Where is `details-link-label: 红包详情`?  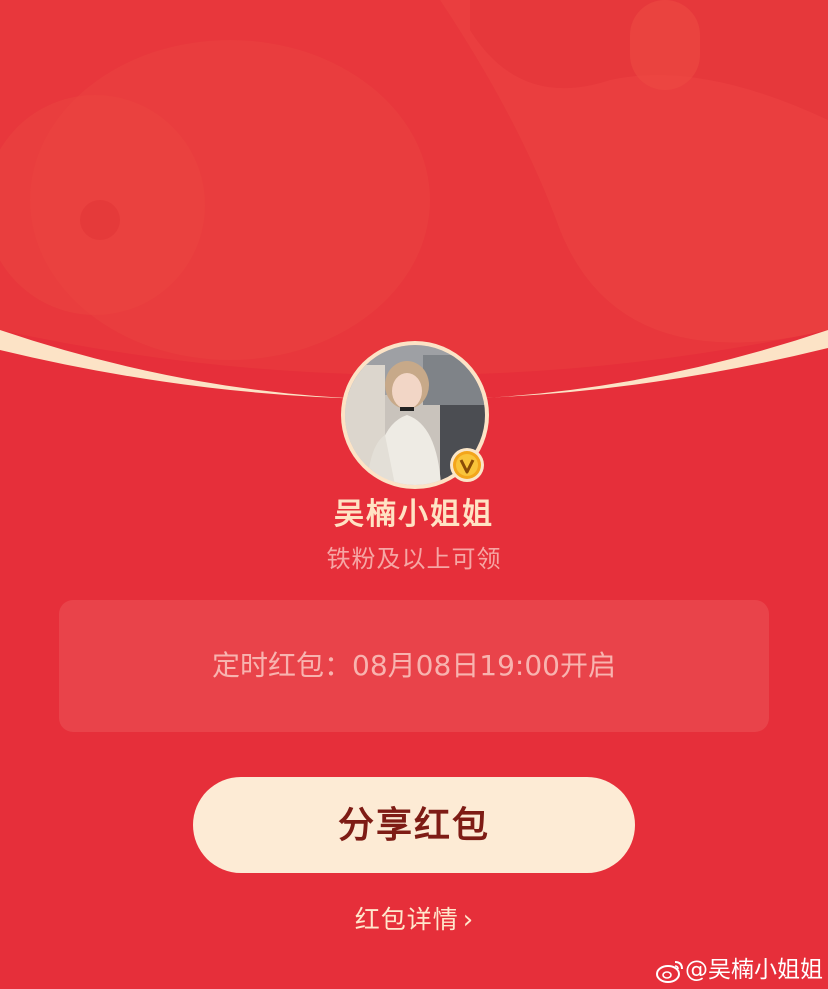 details-link-label: 红包详情 is located at coordinates (406, 919).